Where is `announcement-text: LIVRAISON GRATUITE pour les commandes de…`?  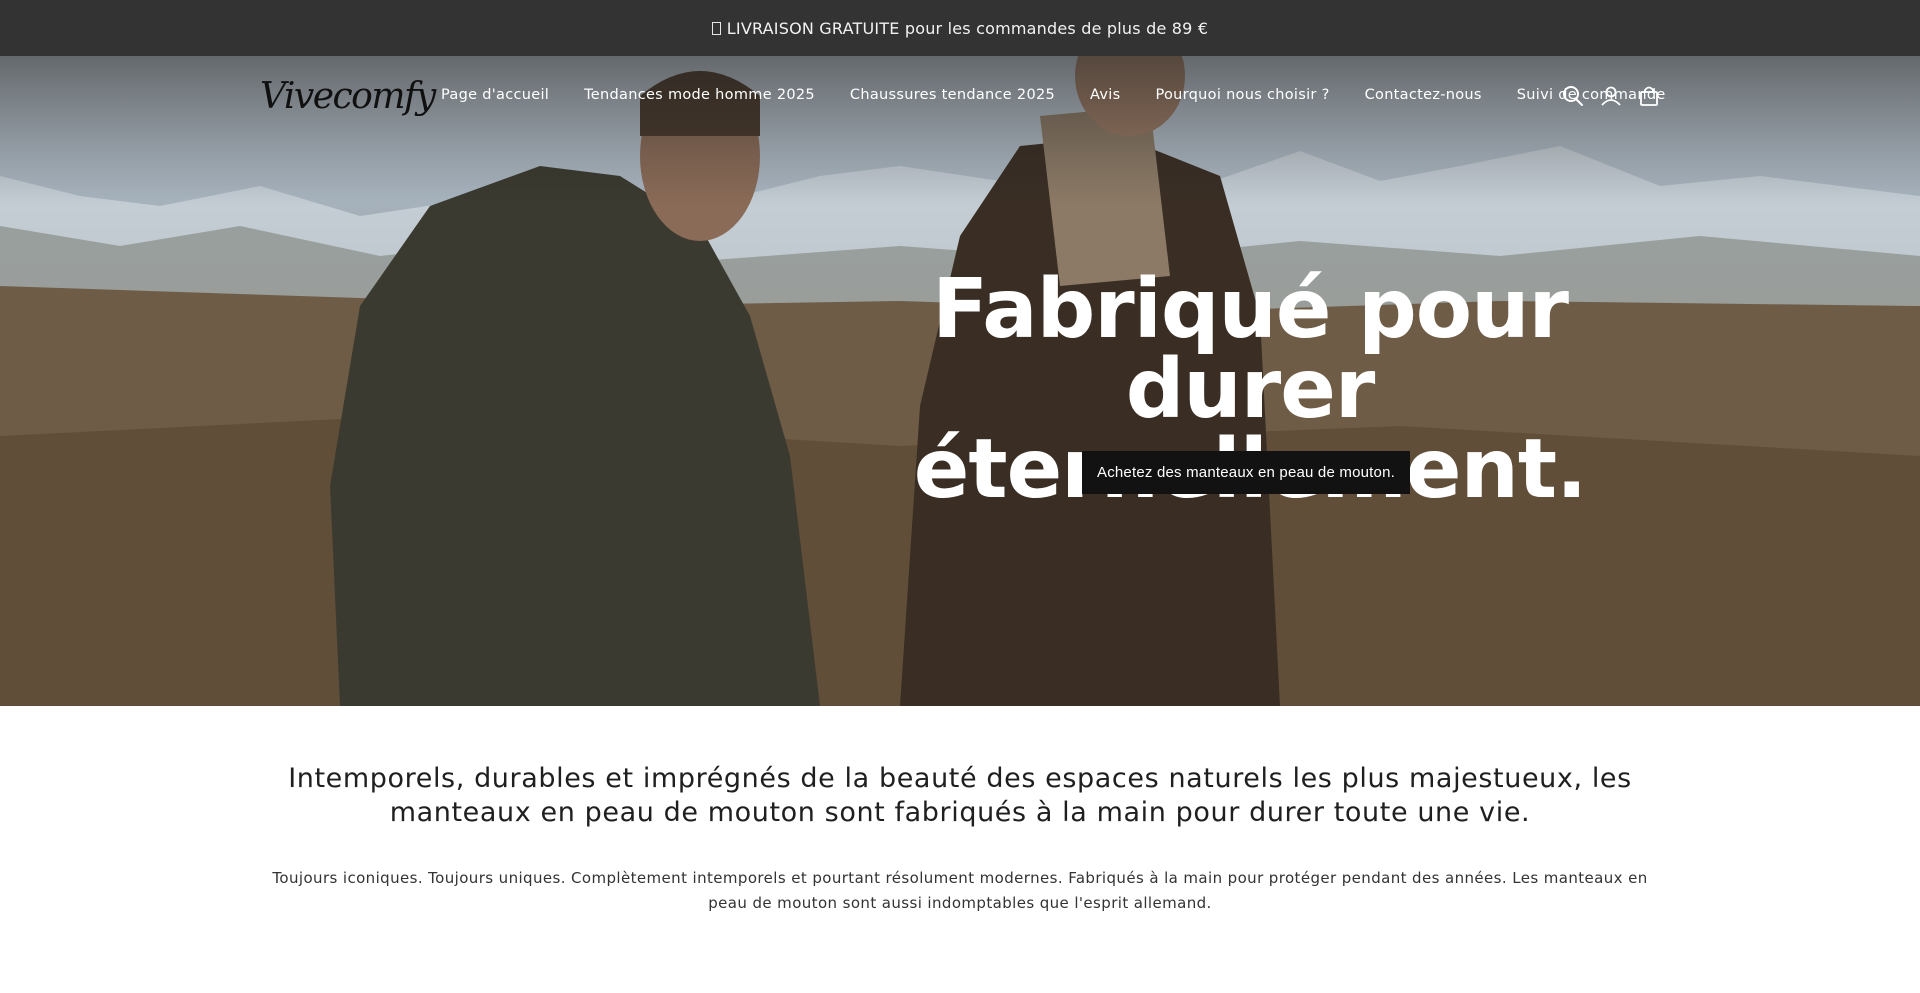 announcement-text: LIVRAISON GRATUITE pour les commandes de… is located at coordinates (967, 28).